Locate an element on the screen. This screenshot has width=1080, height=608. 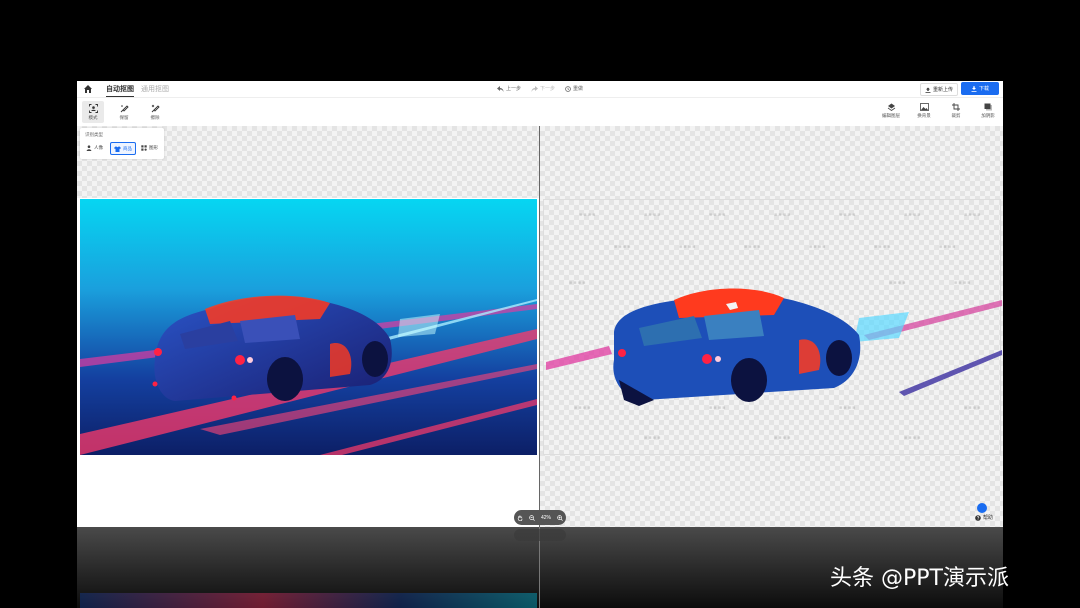
undo-label: 上一步 is located at coordinates (514, 89).